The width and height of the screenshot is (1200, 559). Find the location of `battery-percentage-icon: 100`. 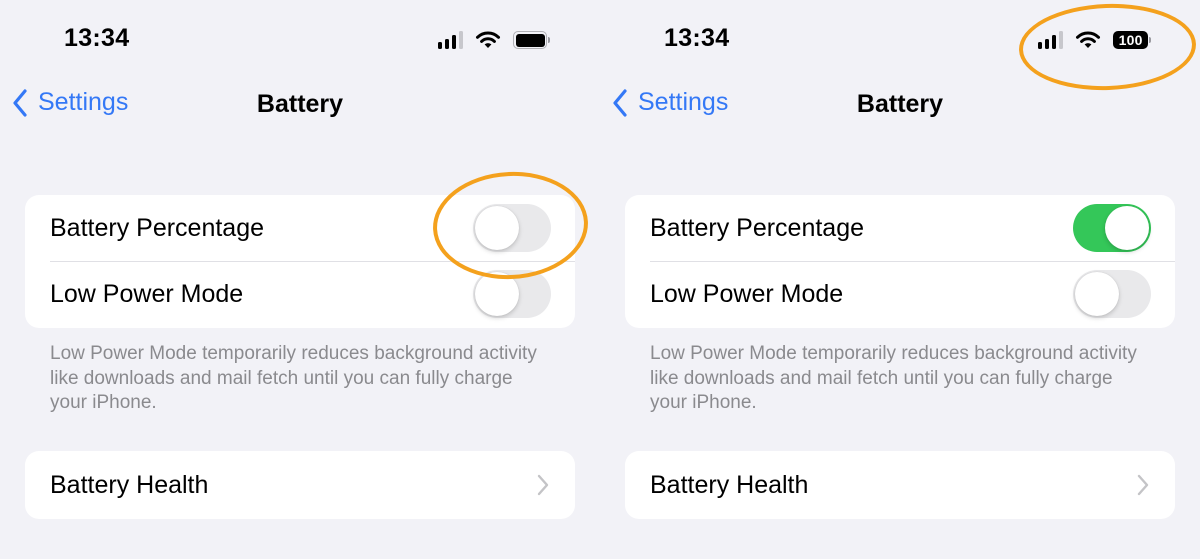

battery-percentage-icon: 100 is located at coordinates (1132, 40).